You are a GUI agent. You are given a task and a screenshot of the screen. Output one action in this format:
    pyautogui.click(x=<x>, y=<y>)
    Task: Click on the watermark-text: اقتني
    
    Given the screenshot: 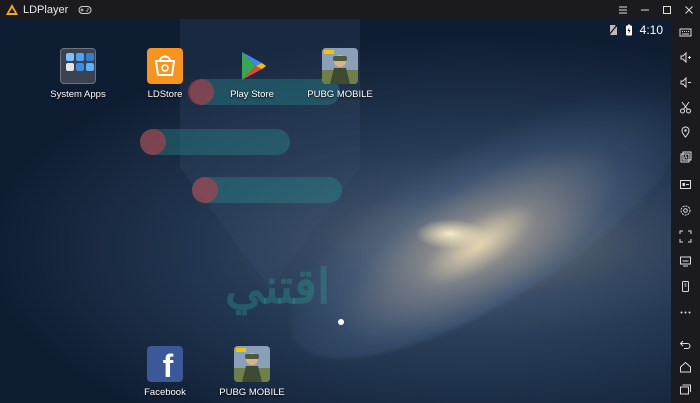 What is the action you would take?
    pyautogui.click(x=278, y=287)
    